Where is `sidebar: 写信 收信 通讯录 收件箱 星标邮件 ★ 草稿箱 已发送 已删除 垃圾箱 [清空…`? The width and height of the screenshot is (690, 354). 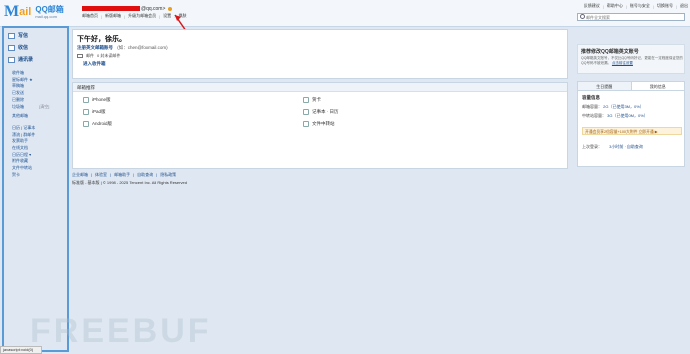 sidebar: 写信 收信 通讯录 收件箱 星标邮件 ★ 草稿箱 已发送 已删除 垃圾箱 [清空… is located at coordinates (35, 189).